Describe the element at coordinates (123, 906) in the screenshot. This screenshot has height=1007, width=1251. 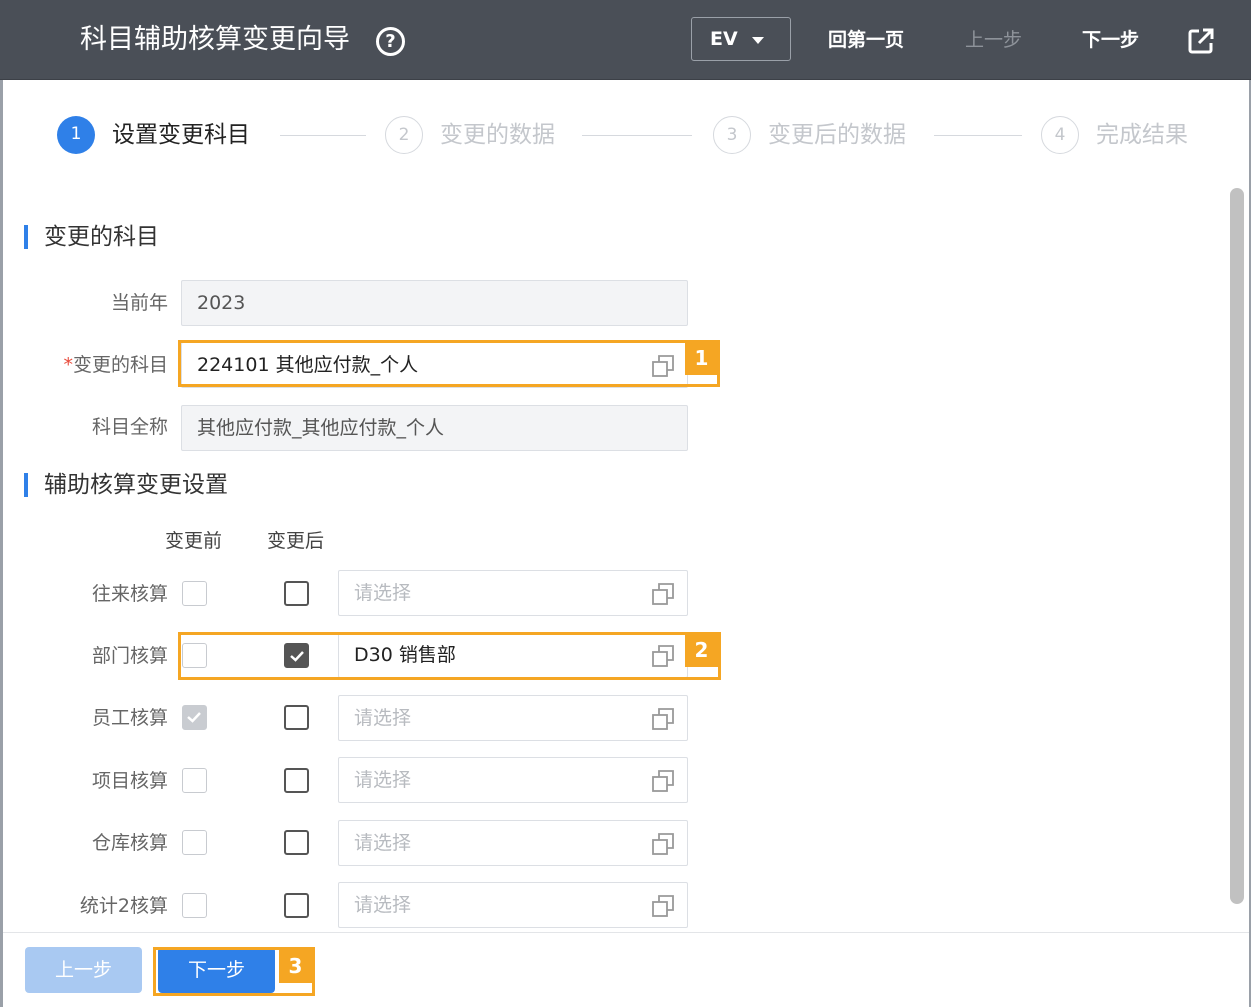
I see `row-label: 统计2核算` at that location.